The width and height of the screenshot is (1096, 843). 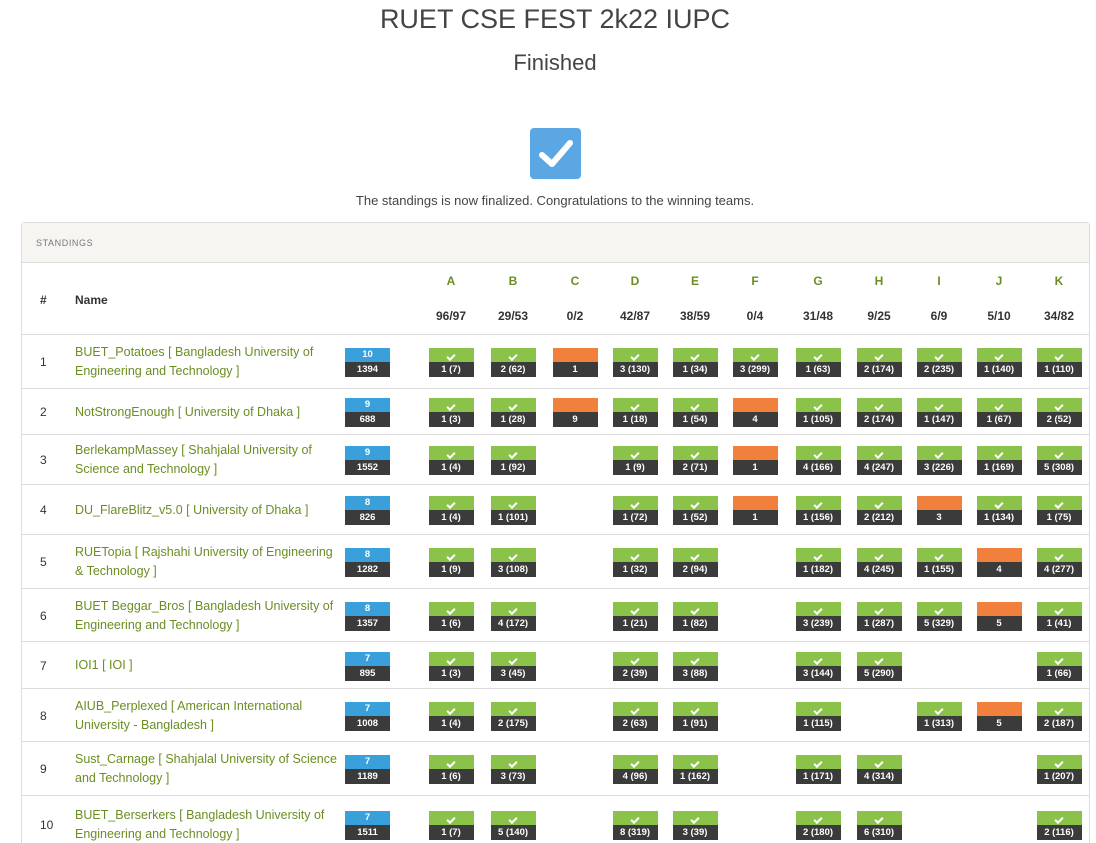 What do you see at coordinates (555, 243) in the screenshot?
I see `panel-title: STANDINGS` at bounding box center [555, 243].